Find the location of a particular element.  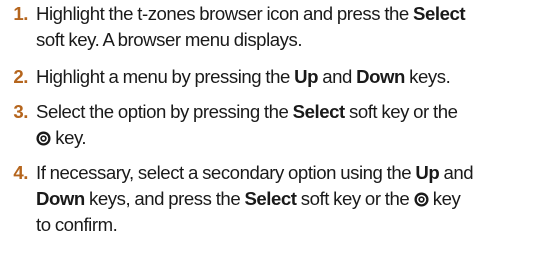

step-text: keys, and press the is located at coordinates (165, 198).